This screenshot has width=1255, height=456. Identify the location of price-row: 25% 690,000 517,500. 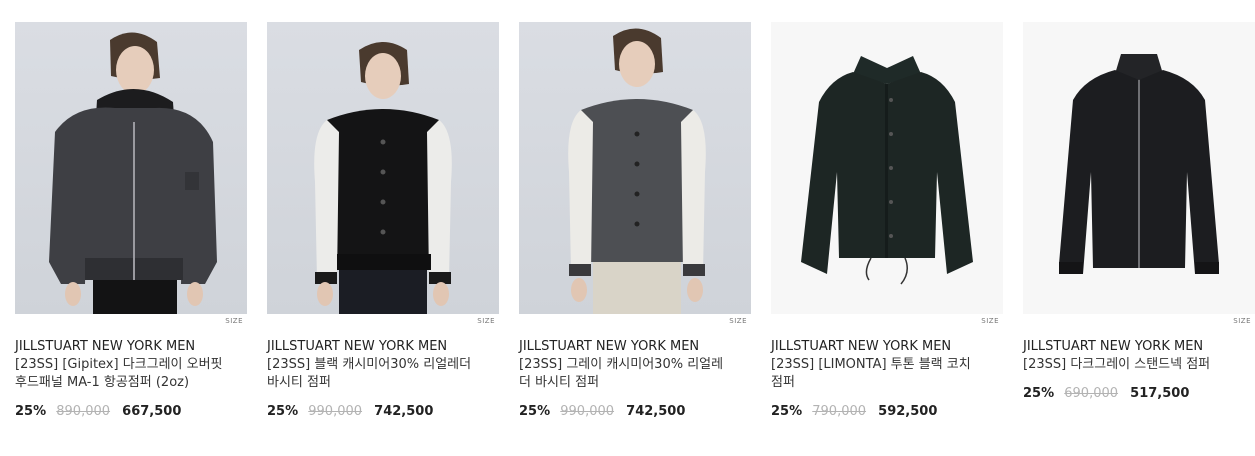
(1139, 394).